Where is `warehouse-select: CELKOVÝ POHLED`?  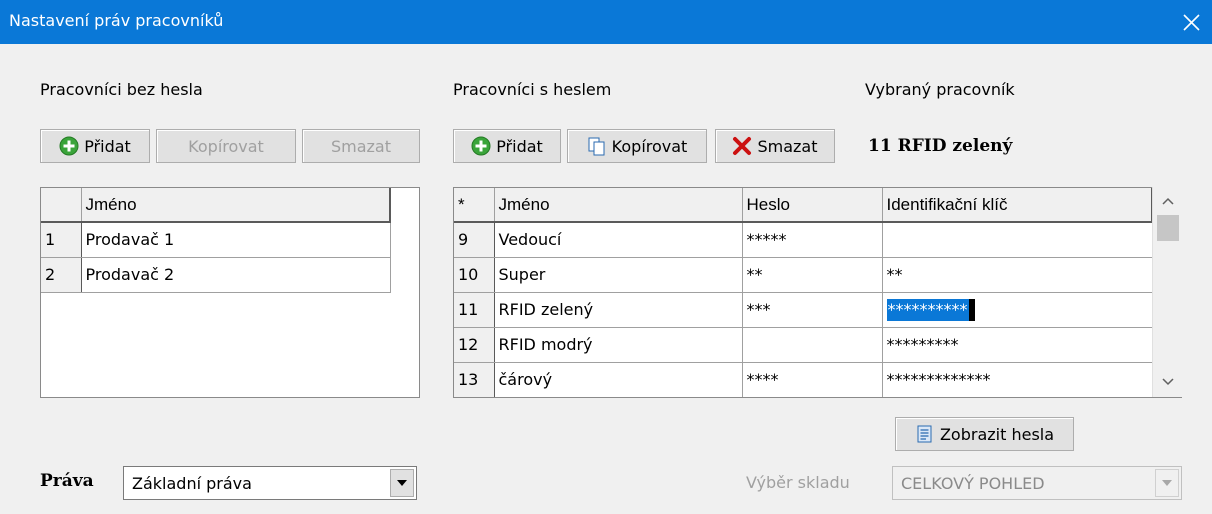
warehouse-select: CELKOVÝ POHLED is located at coordinates (1037, 483).